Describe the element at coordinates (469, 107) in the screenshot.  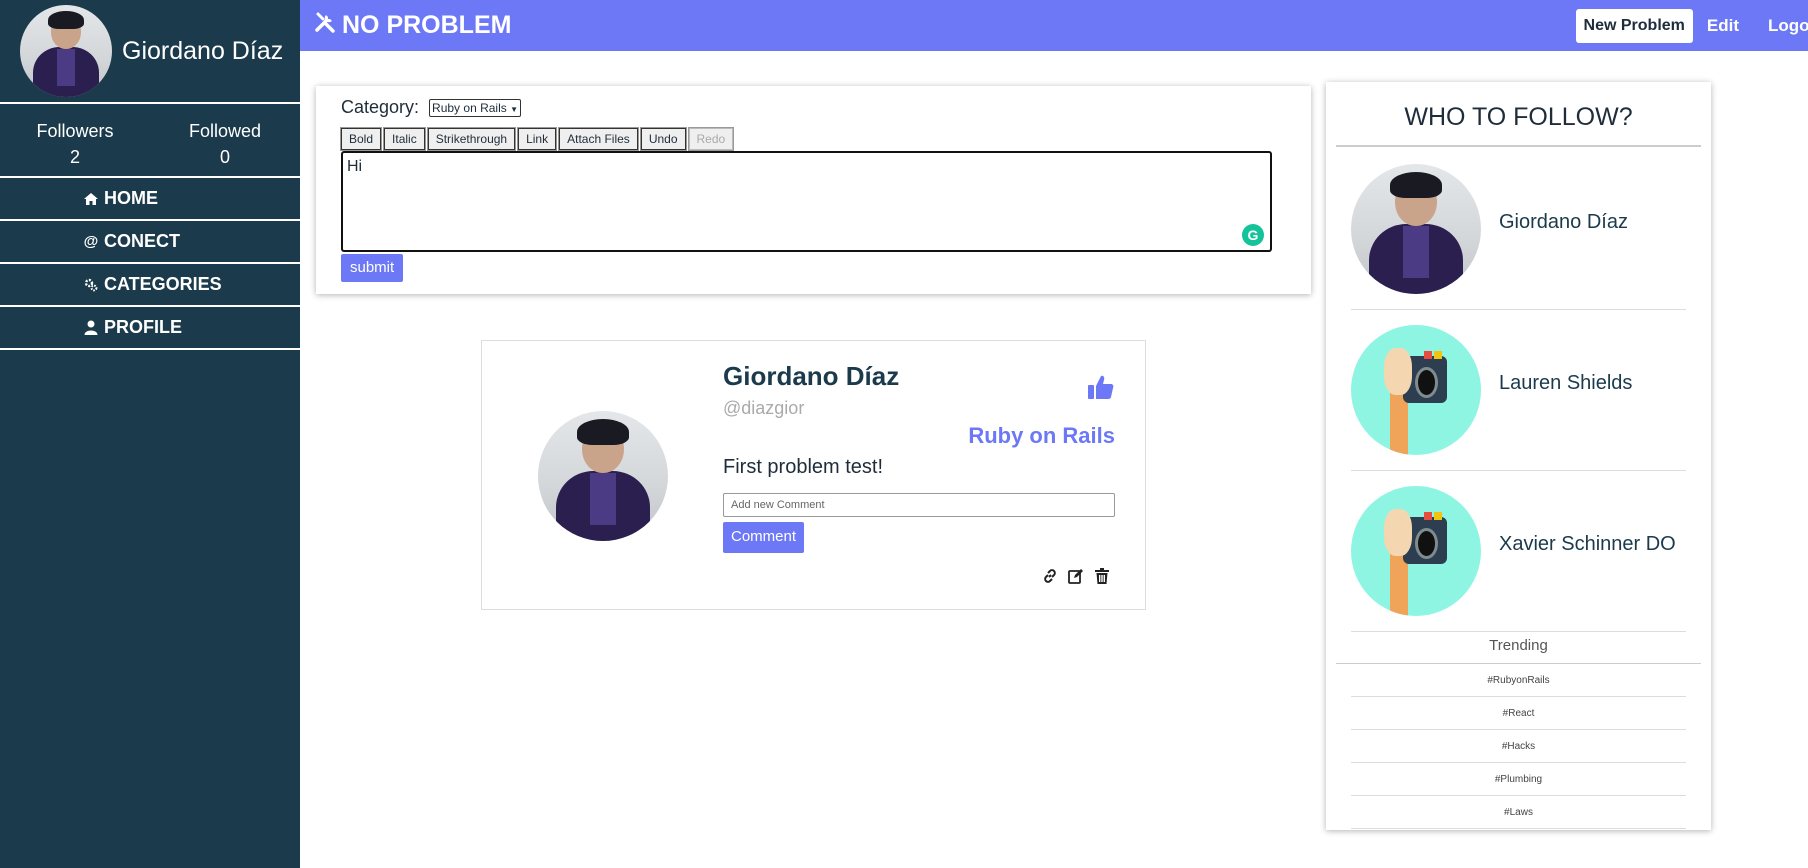
I see `category-selected: Ruby on Rails` at that location.